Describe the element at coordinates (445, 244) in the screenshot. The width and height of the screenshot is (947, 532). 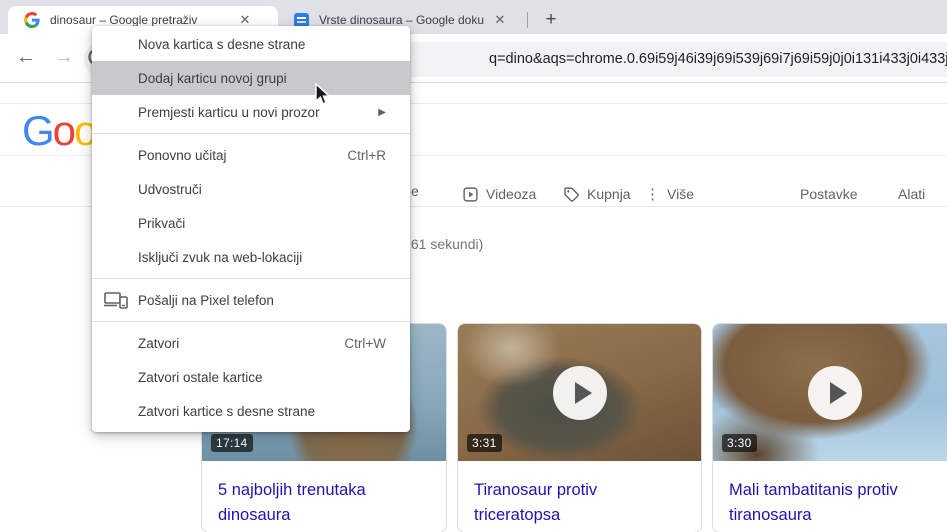
I see `result-stats-fragment: ,61 sekundi)` at that location.